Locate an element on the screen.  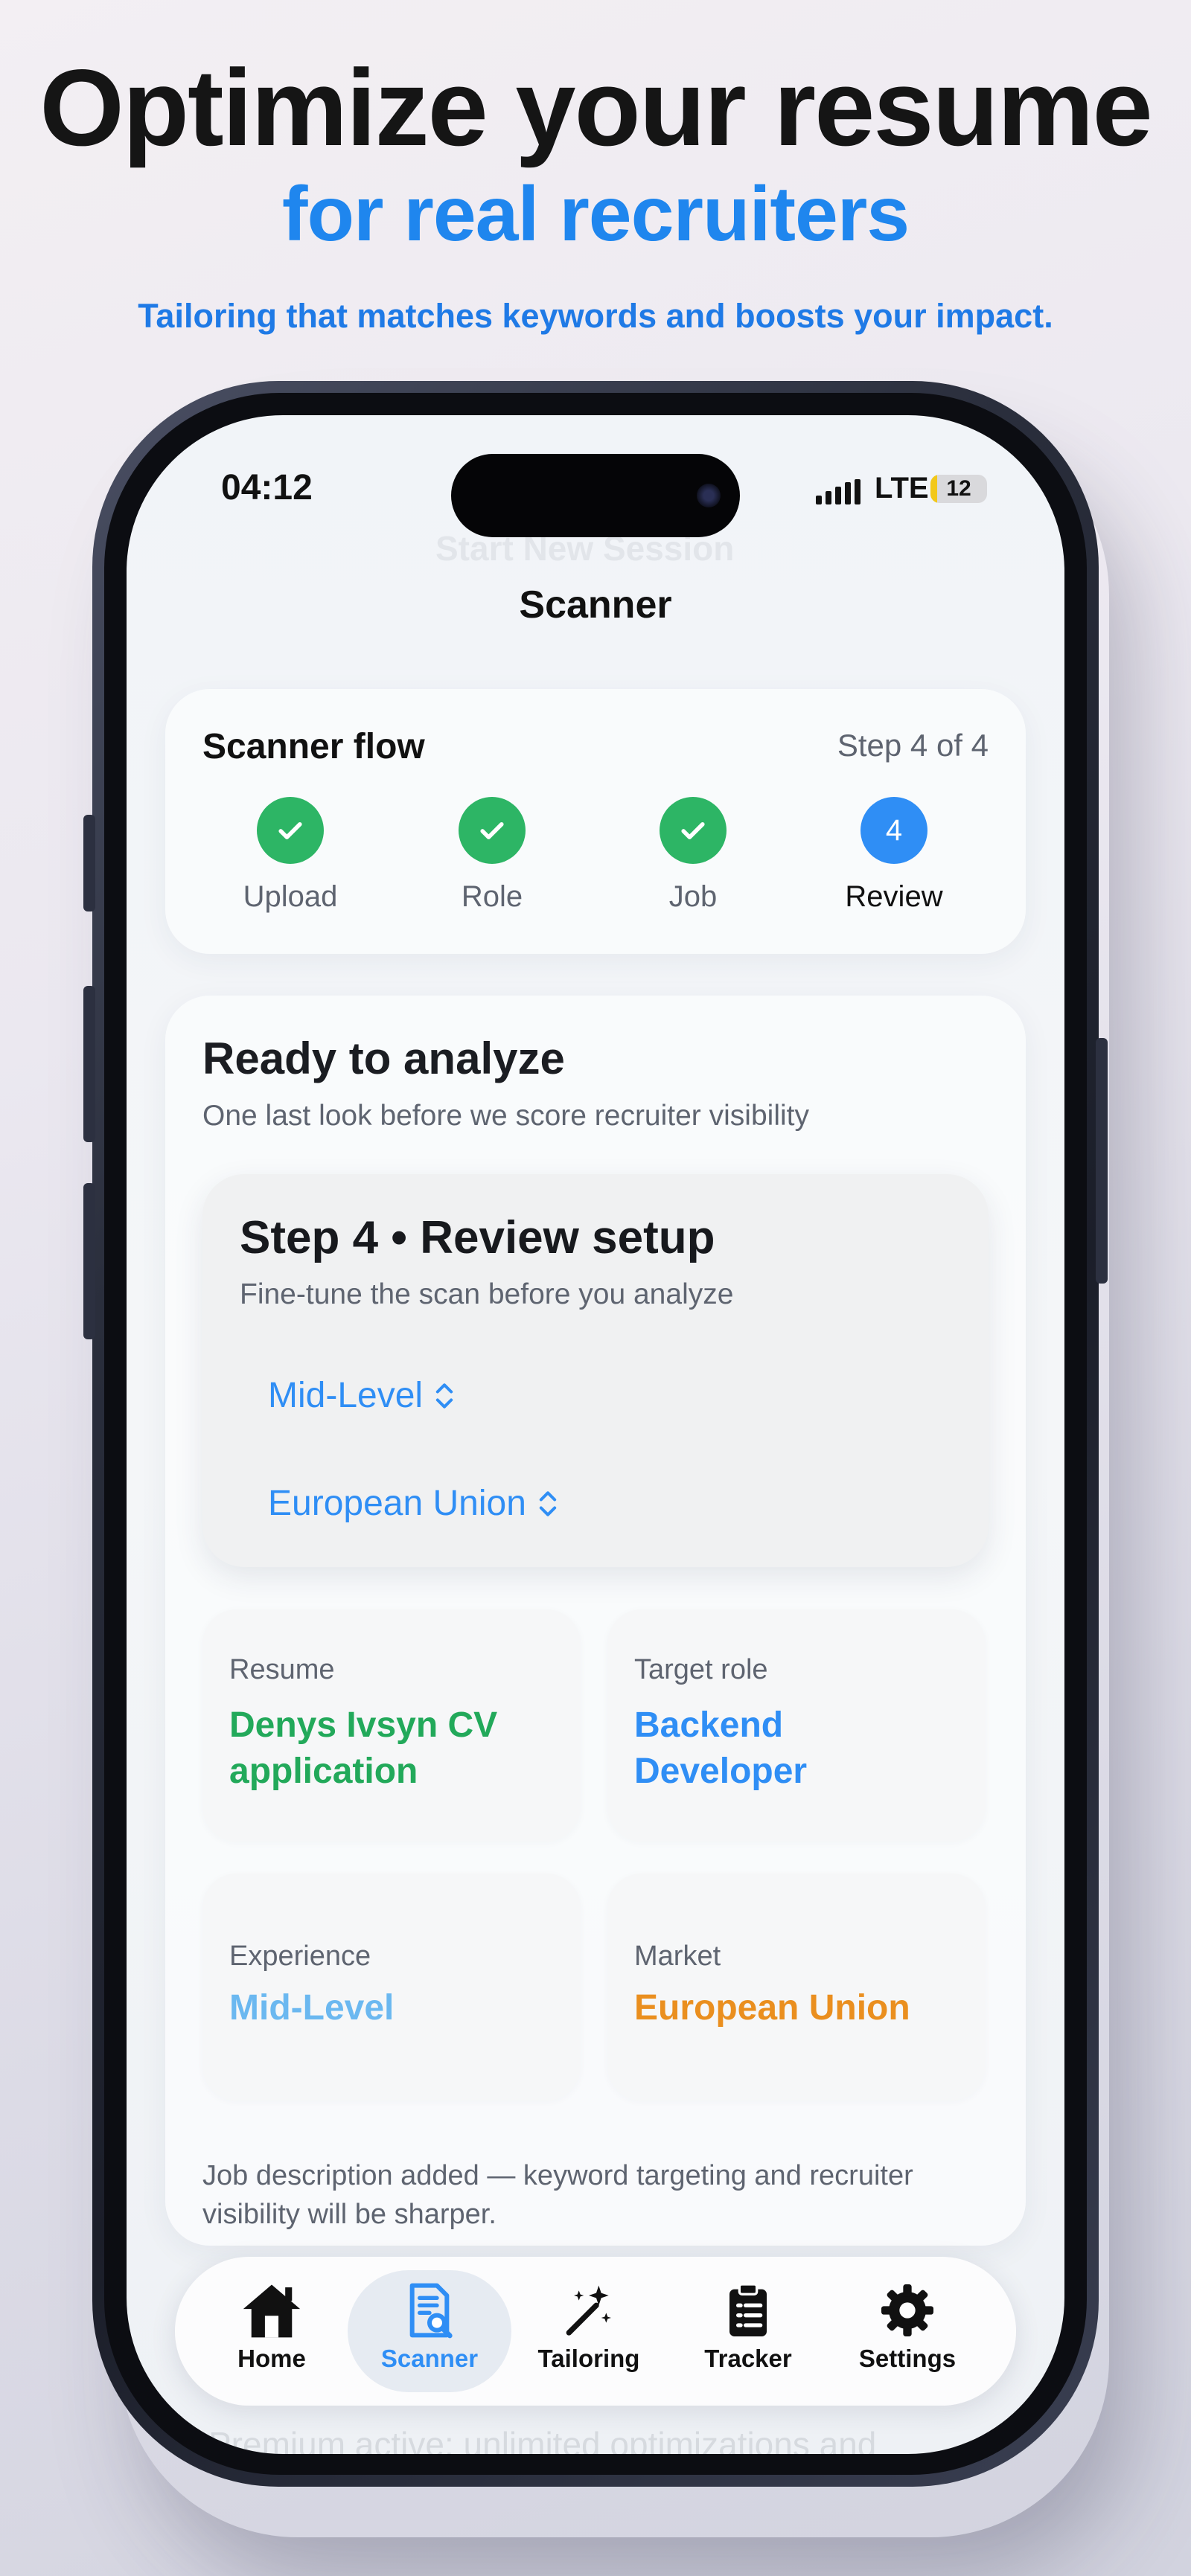
experience-picker: Mid-Level is located at coordinates (362, 1395).